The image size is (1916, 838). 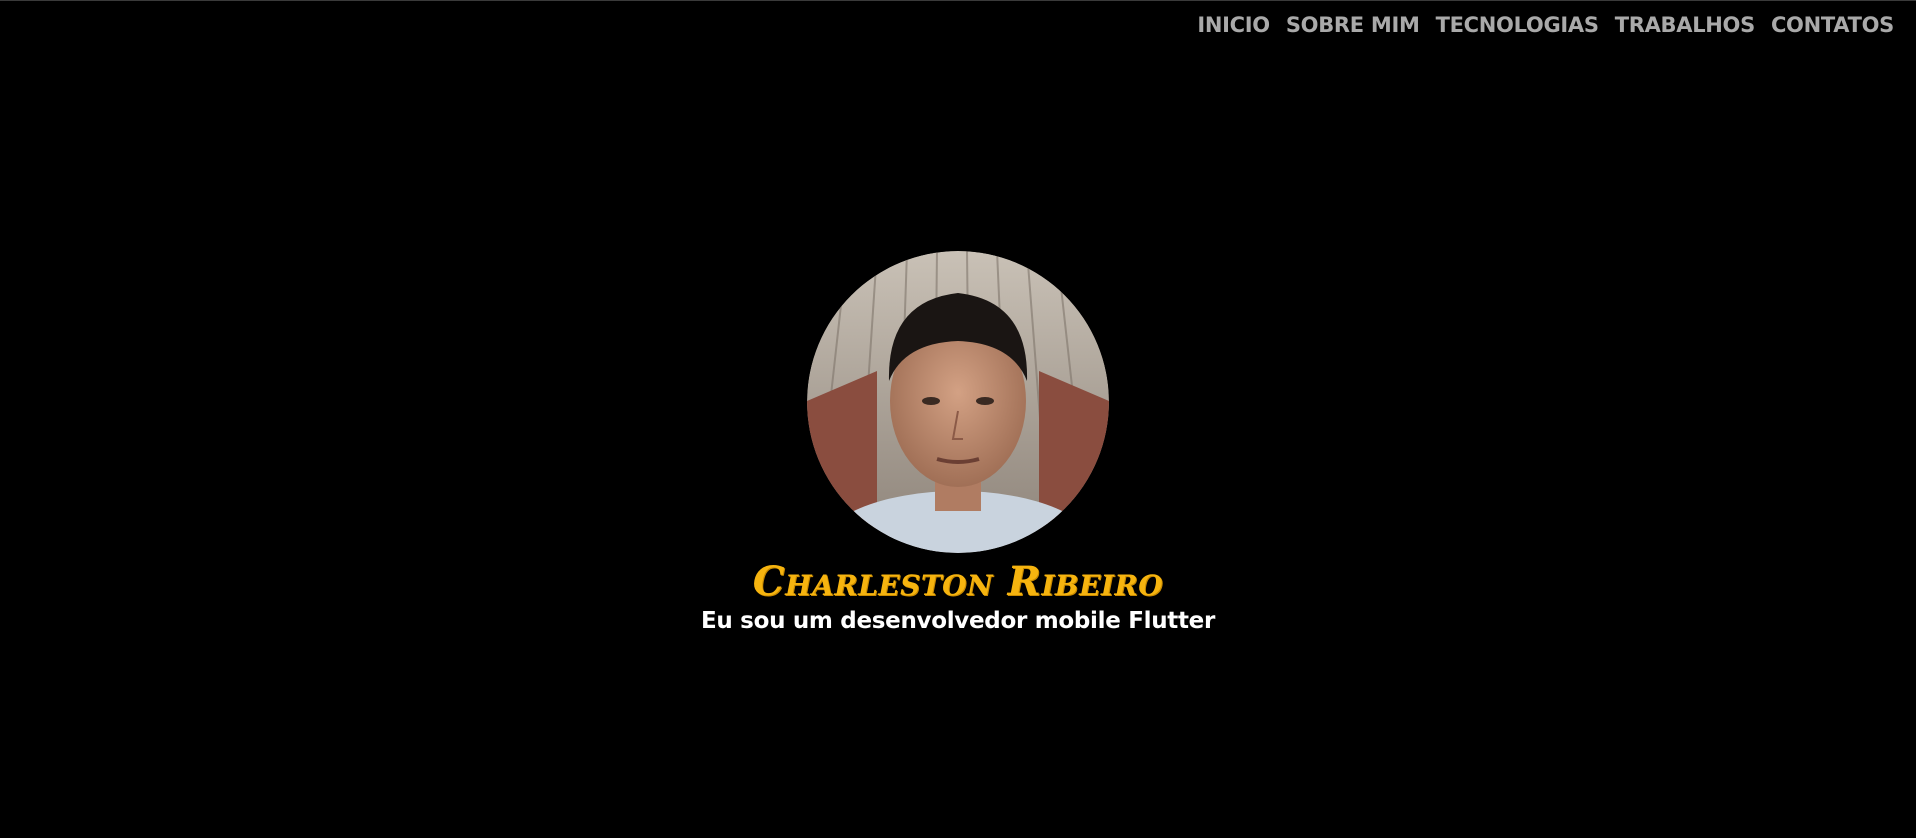 I want to click on profile-photo, so click(x=958, y=402).